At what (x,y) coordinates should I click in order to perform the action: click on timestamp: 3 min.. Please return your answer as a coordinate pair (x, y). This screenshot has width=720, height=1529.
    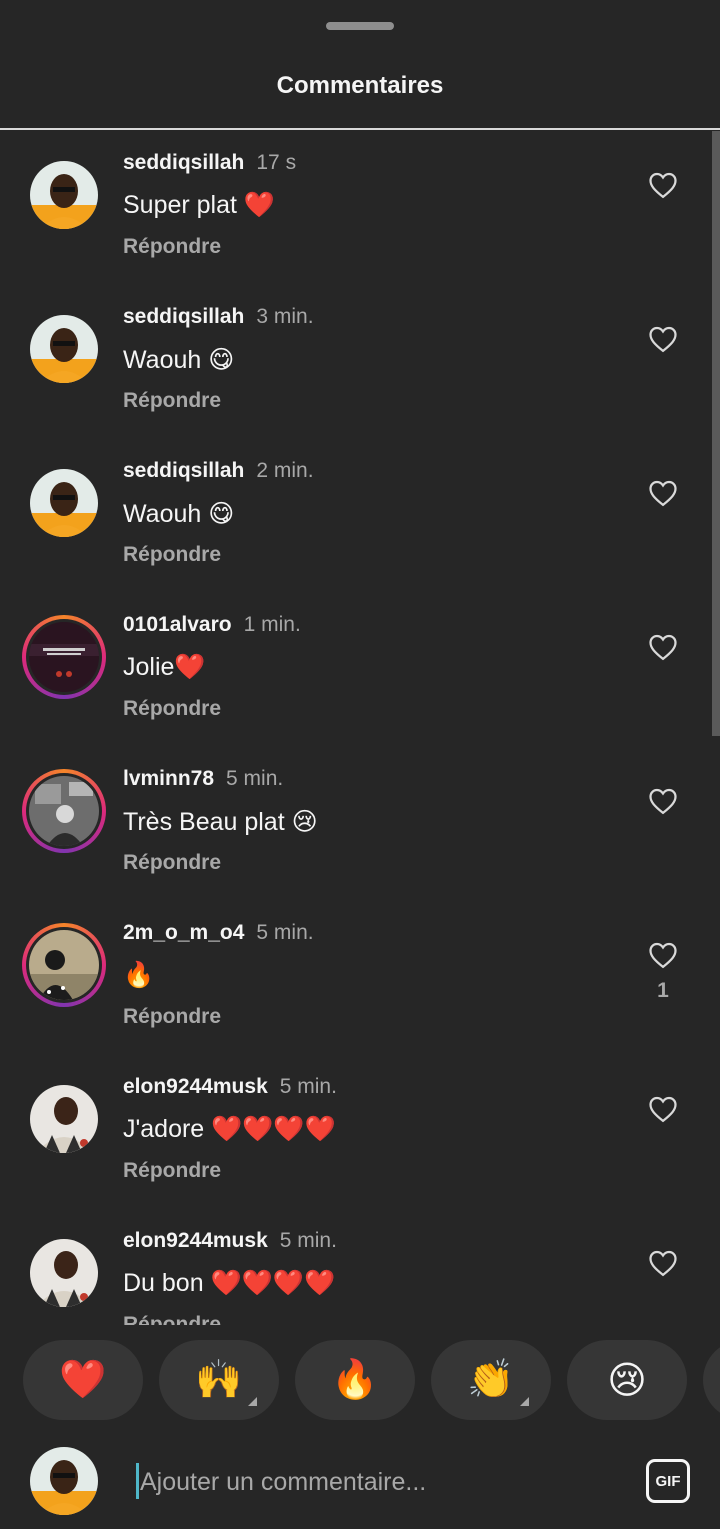
    Looking at the image, I should click on (285, 316).